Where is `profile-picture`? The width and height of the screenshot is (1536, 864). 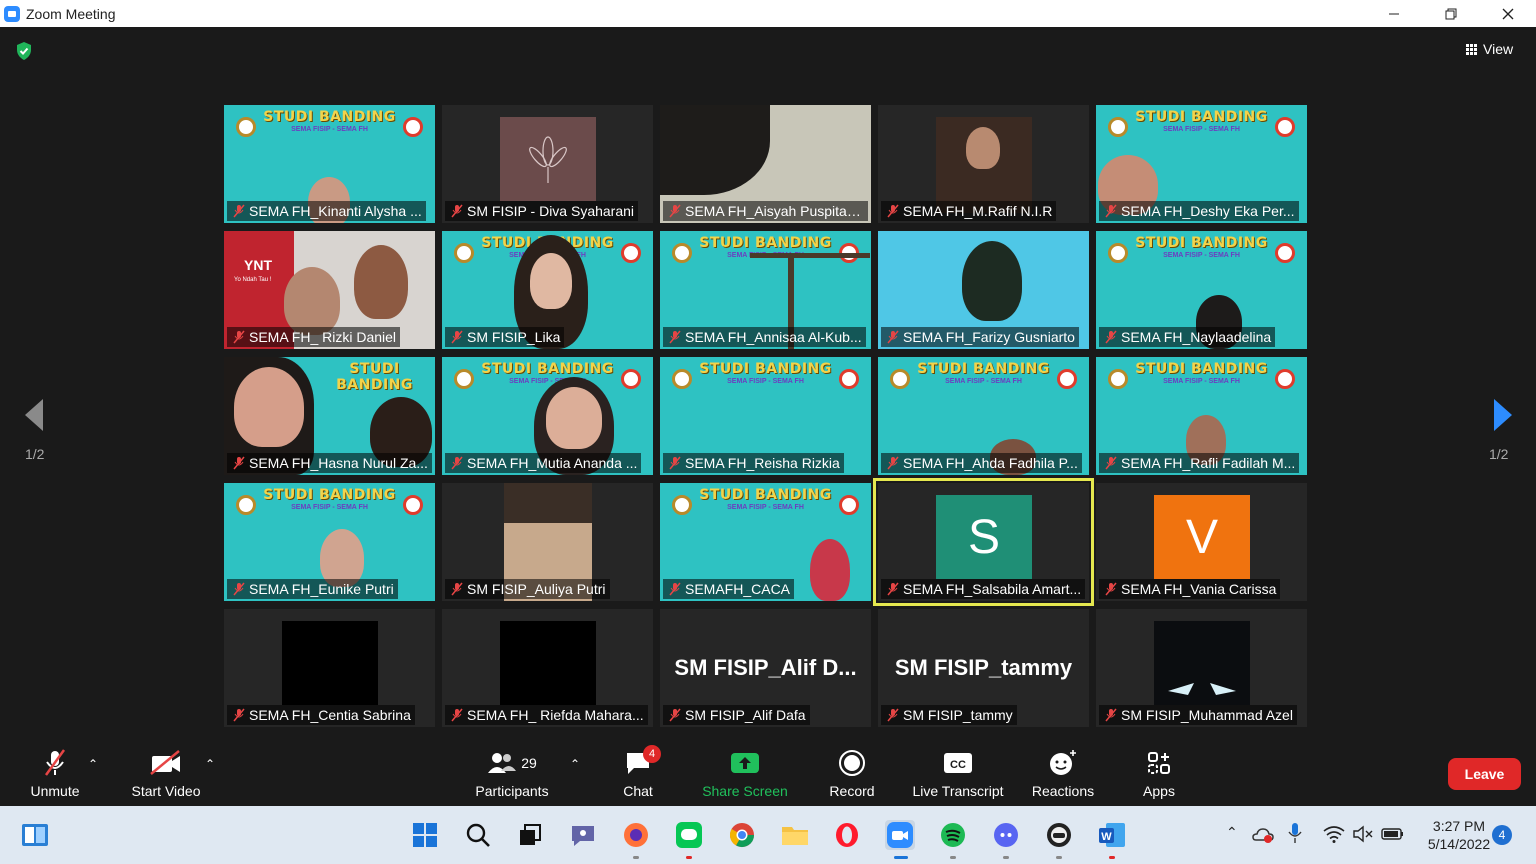 profile-picture is located at coordinates (548, 159).